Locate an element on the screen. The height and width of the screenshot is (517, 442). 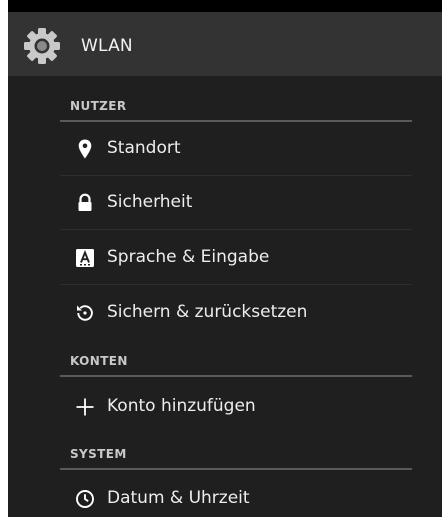
lock-icon is located at coordinates (85, 202).